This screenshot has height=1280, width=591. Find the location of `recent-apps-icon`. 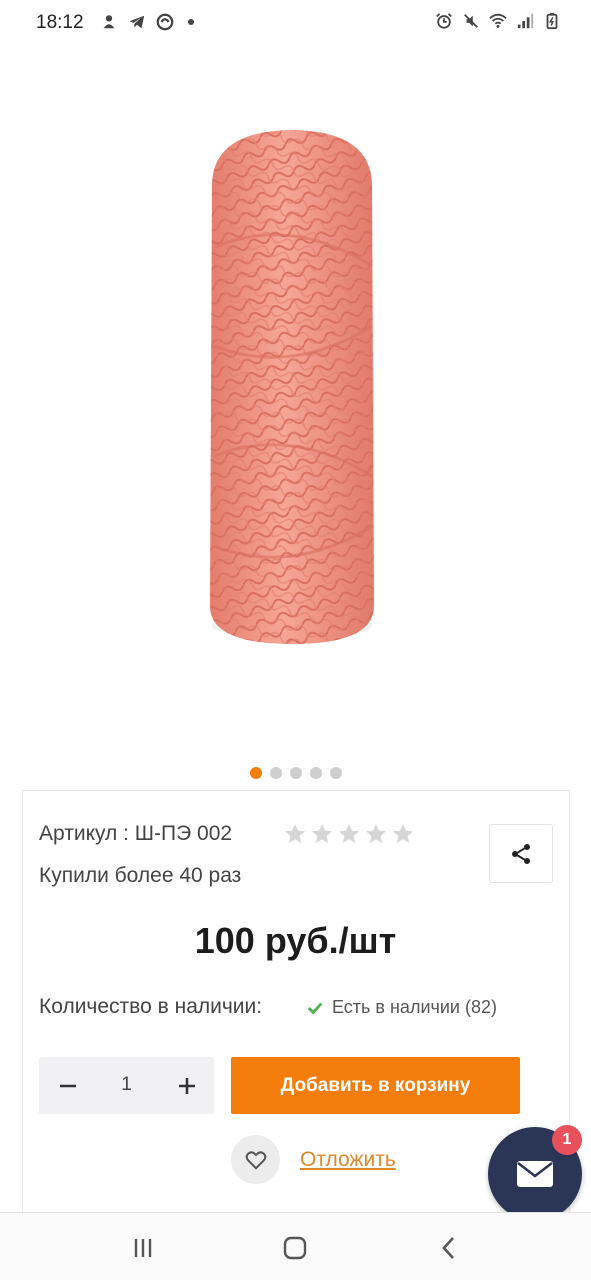

recent-apps-icon is located at coordinates (143, 1248).